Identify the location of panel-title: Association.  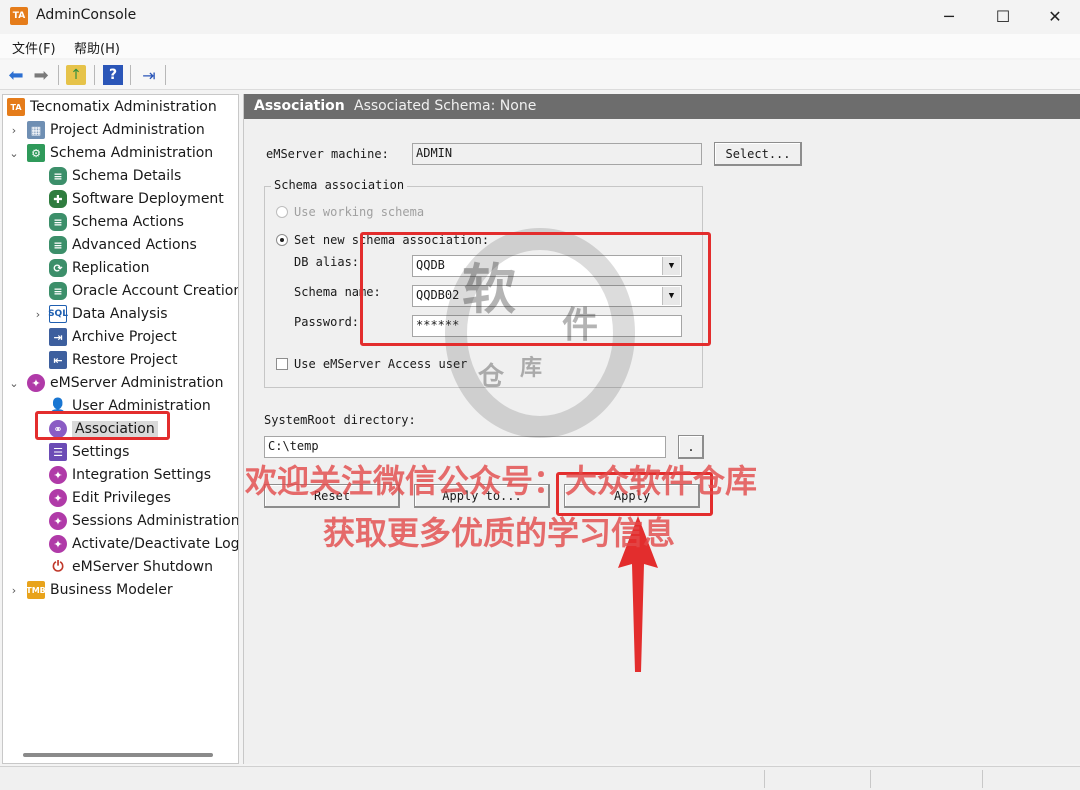
(299, 106).